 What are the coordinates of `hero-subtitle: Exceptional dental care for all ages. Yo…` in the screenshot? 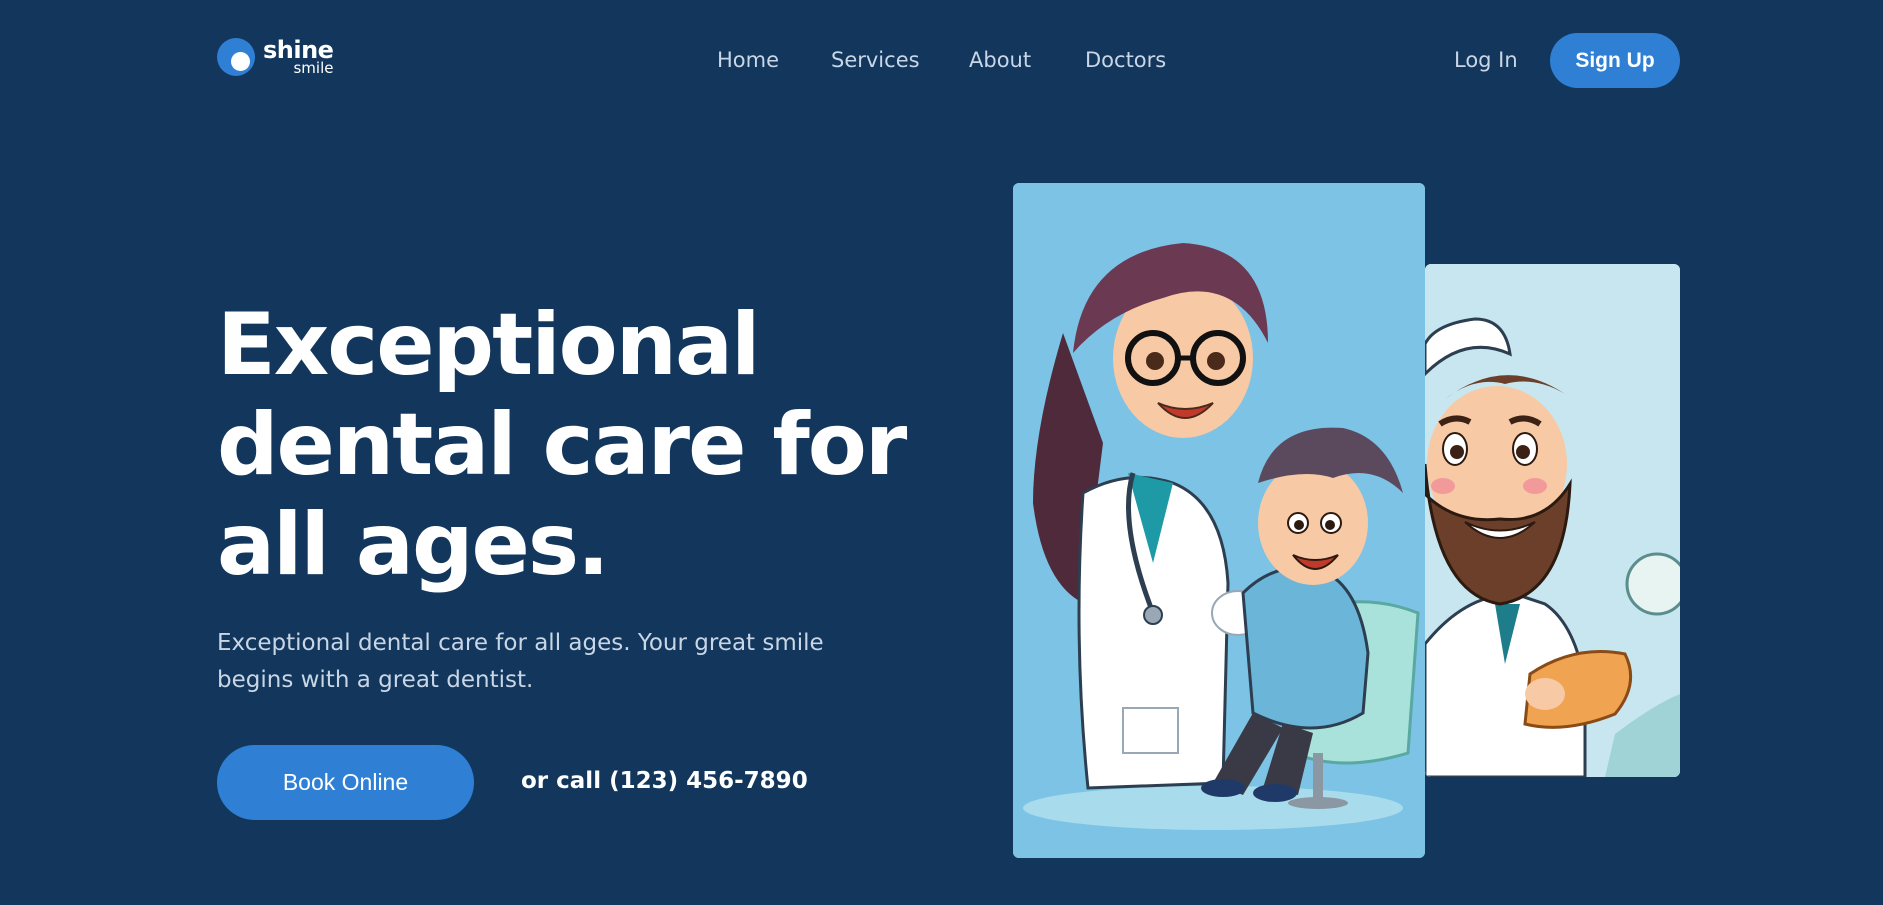 It's located at (520, 661).